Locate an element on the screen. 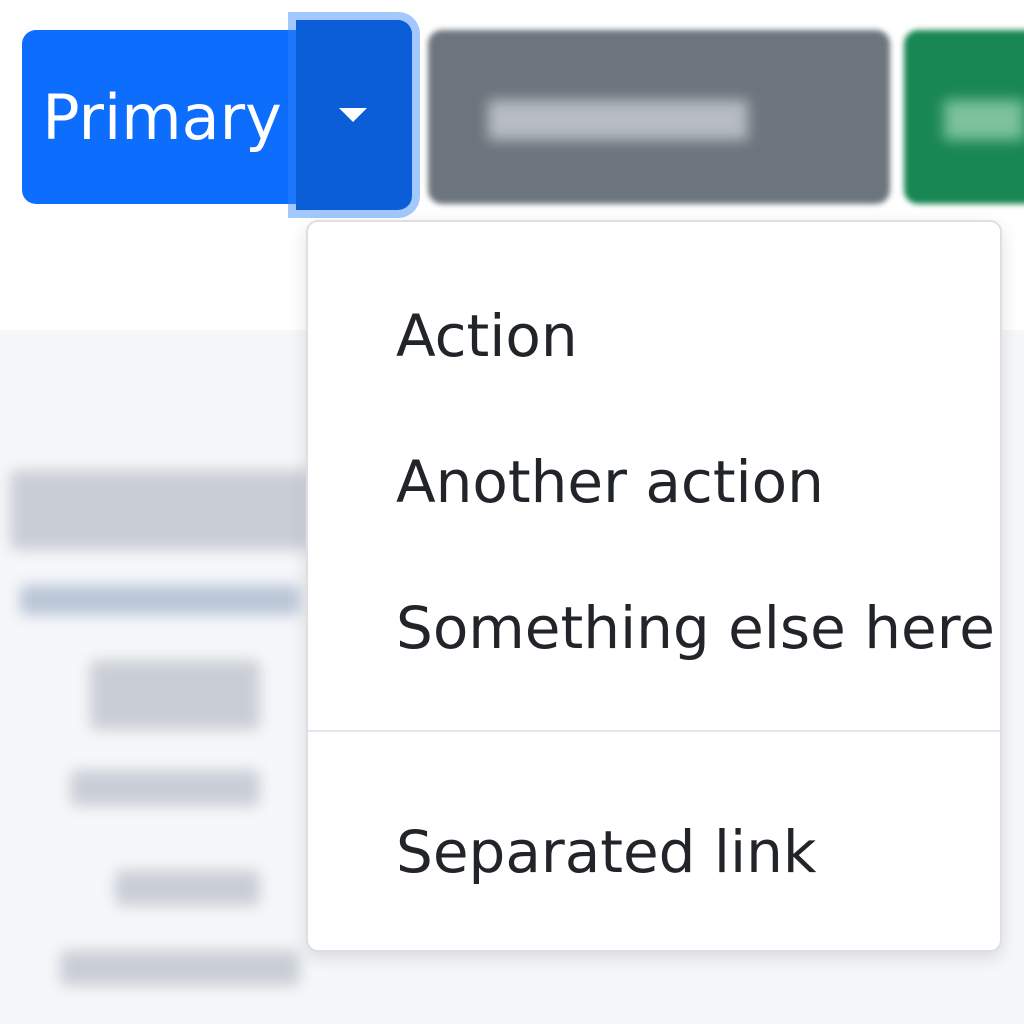 This screenshot has height=1024, width=1024. primary-button-label: Primary is located at coordinates (162, 117).